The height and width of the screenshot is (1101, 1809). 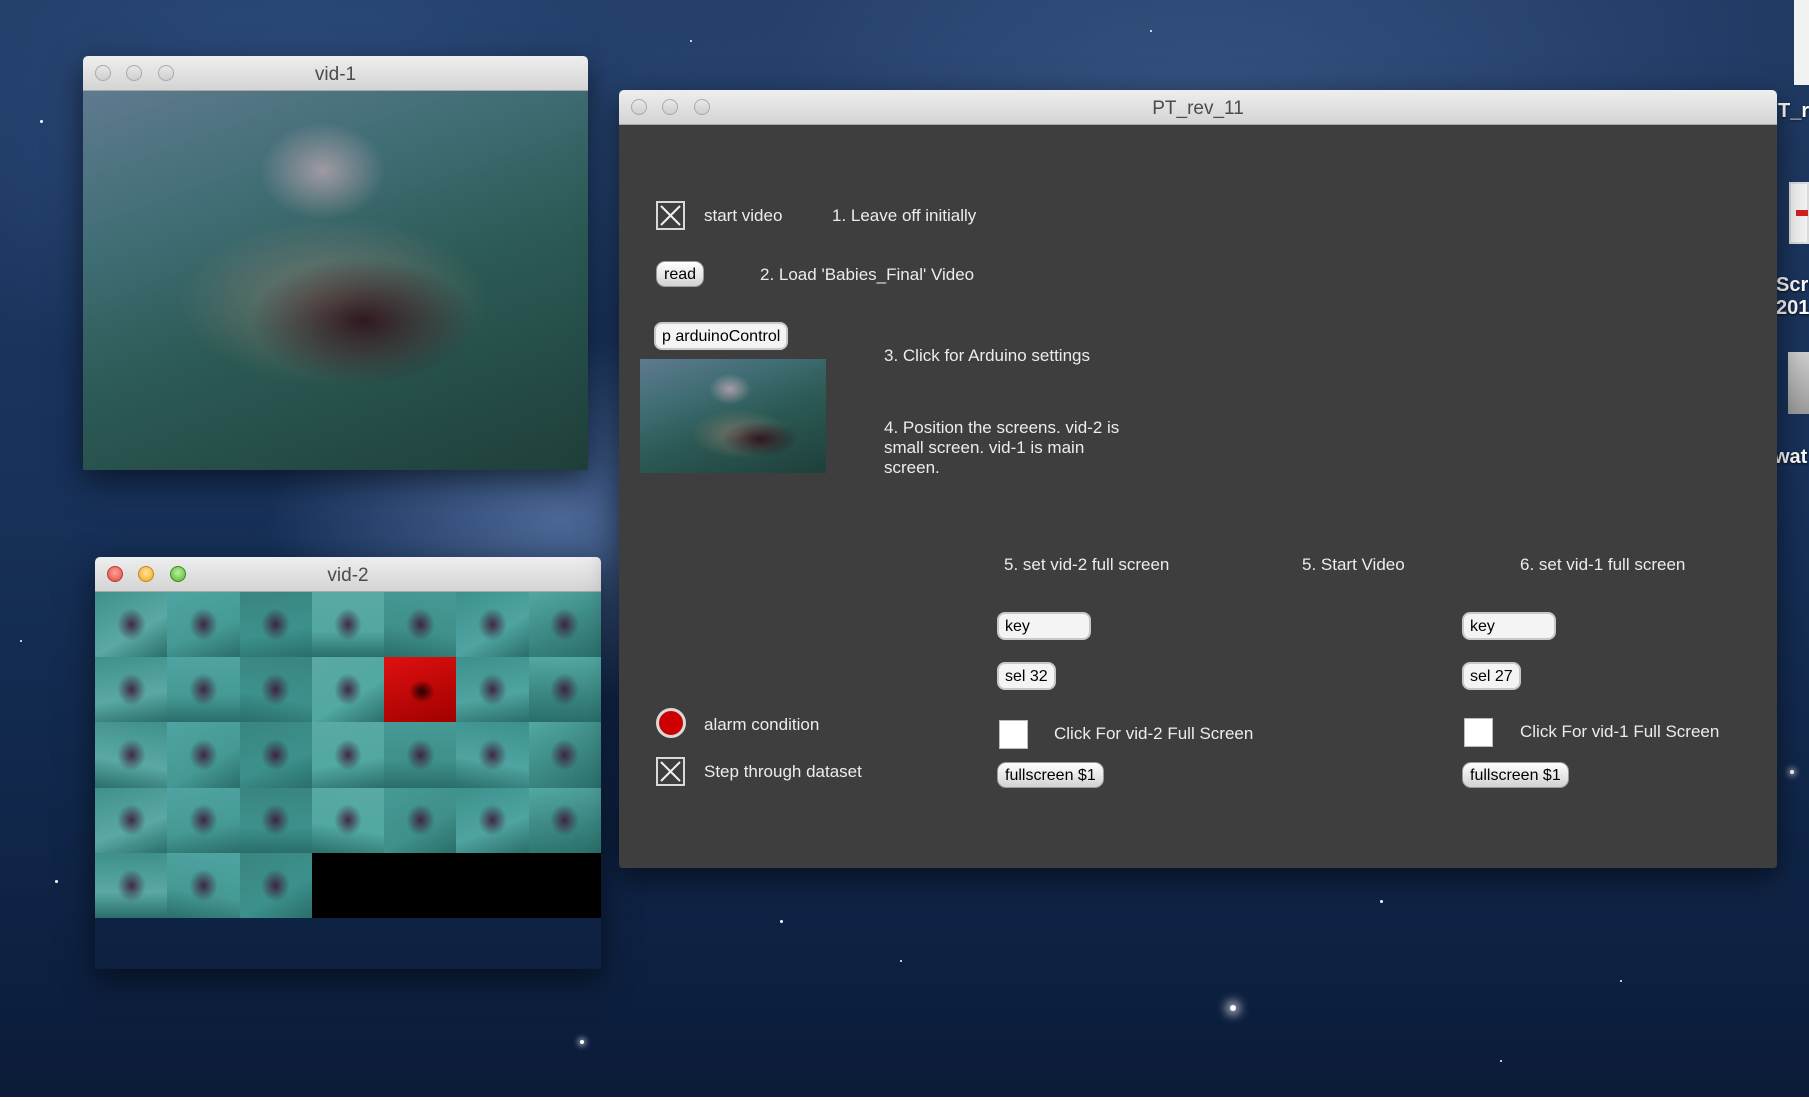 I want to click on window-title: vid-1, so click(x=335, y=74).